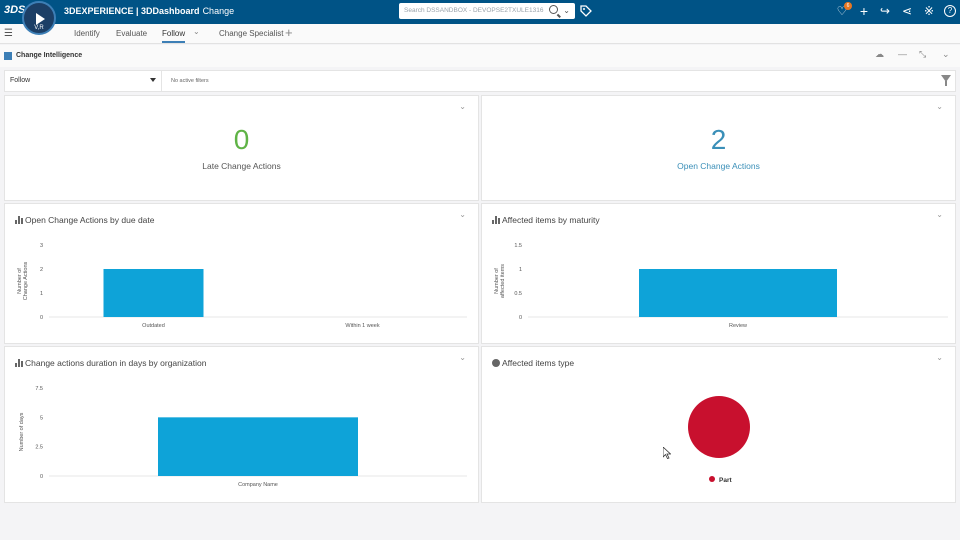 The image size is (960, 540). I want to click on open-actions-link: Open Change Actions, so click(718, 166).